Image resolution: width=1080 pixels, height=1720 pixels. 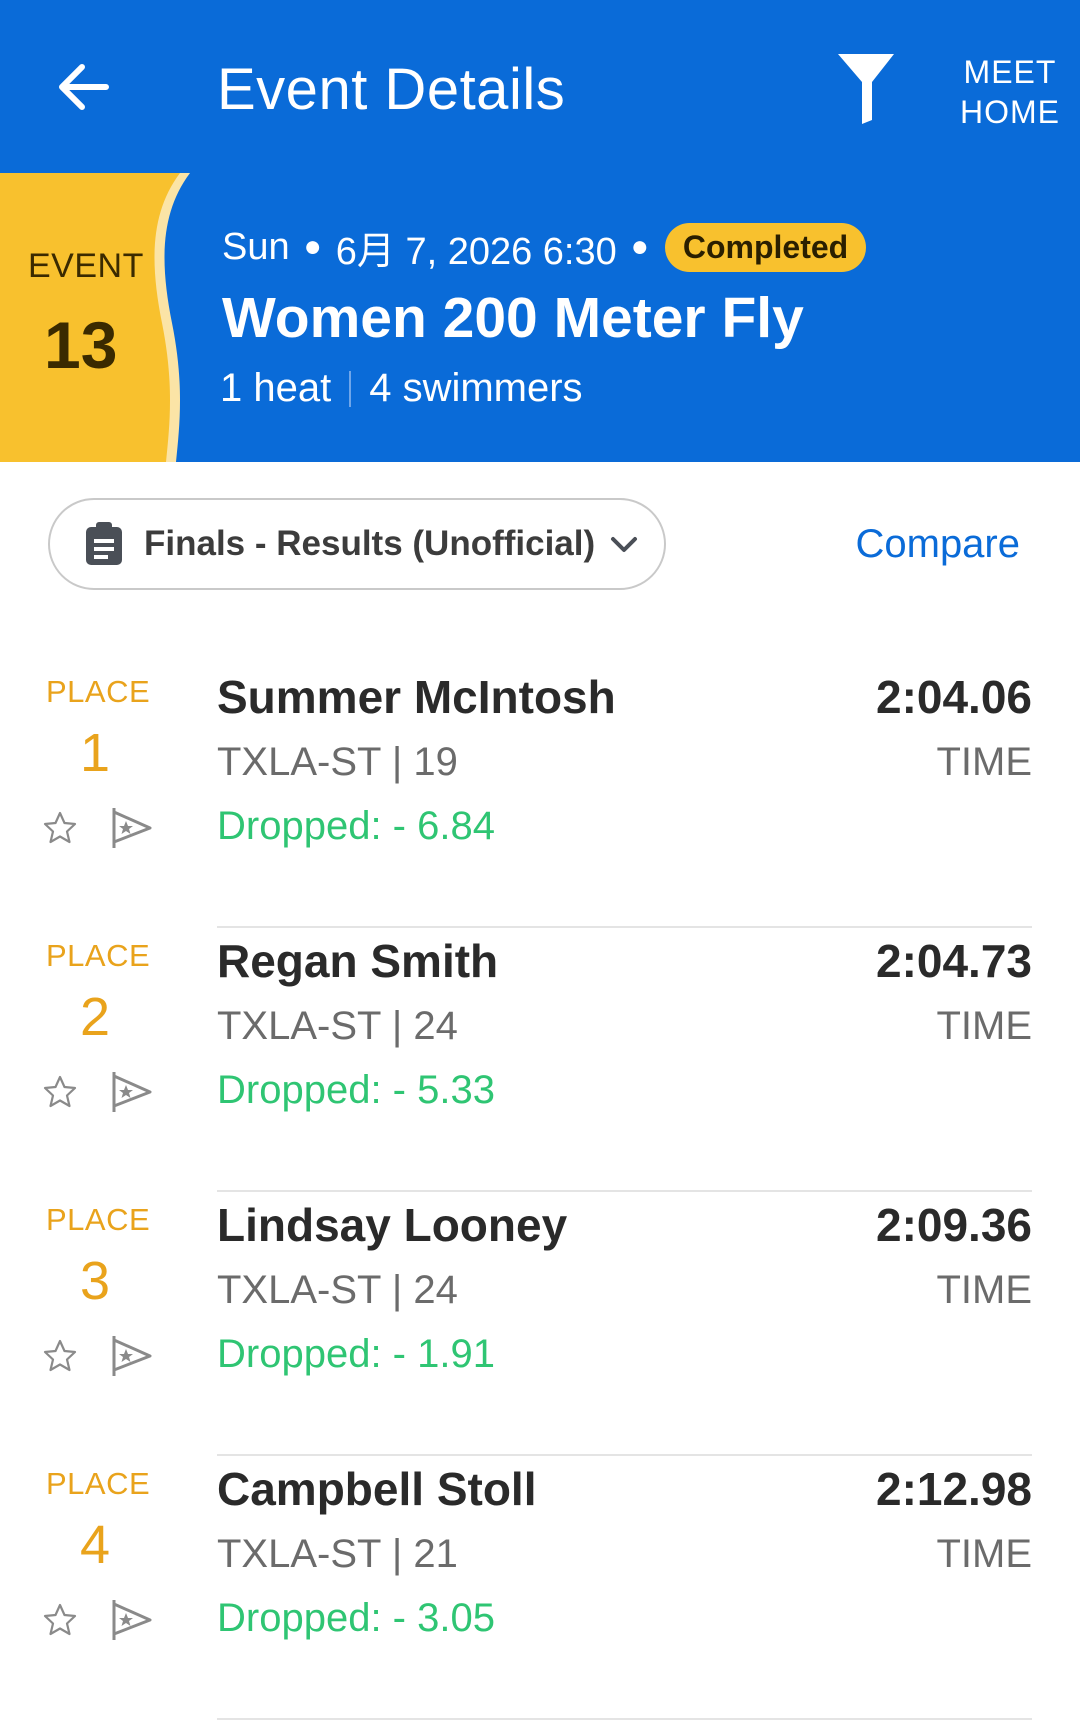 What do you see at coordinates (953, 697) in the screenshot?
I see `result-time: 2:04.06` at bounding box center [953, 697].